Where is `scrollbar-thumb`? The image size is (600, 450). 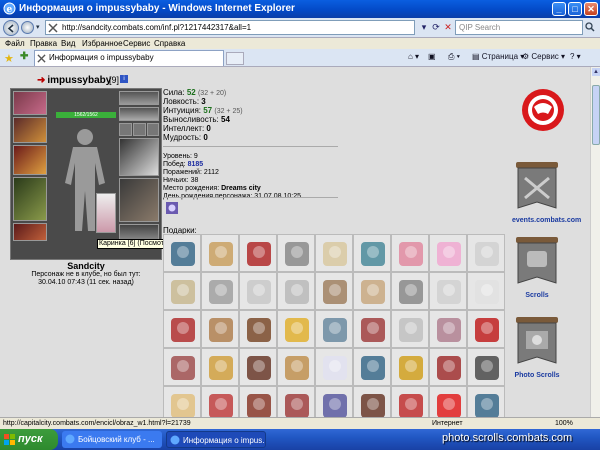 scrollbar-thumb is located at coordinates (596, 115).